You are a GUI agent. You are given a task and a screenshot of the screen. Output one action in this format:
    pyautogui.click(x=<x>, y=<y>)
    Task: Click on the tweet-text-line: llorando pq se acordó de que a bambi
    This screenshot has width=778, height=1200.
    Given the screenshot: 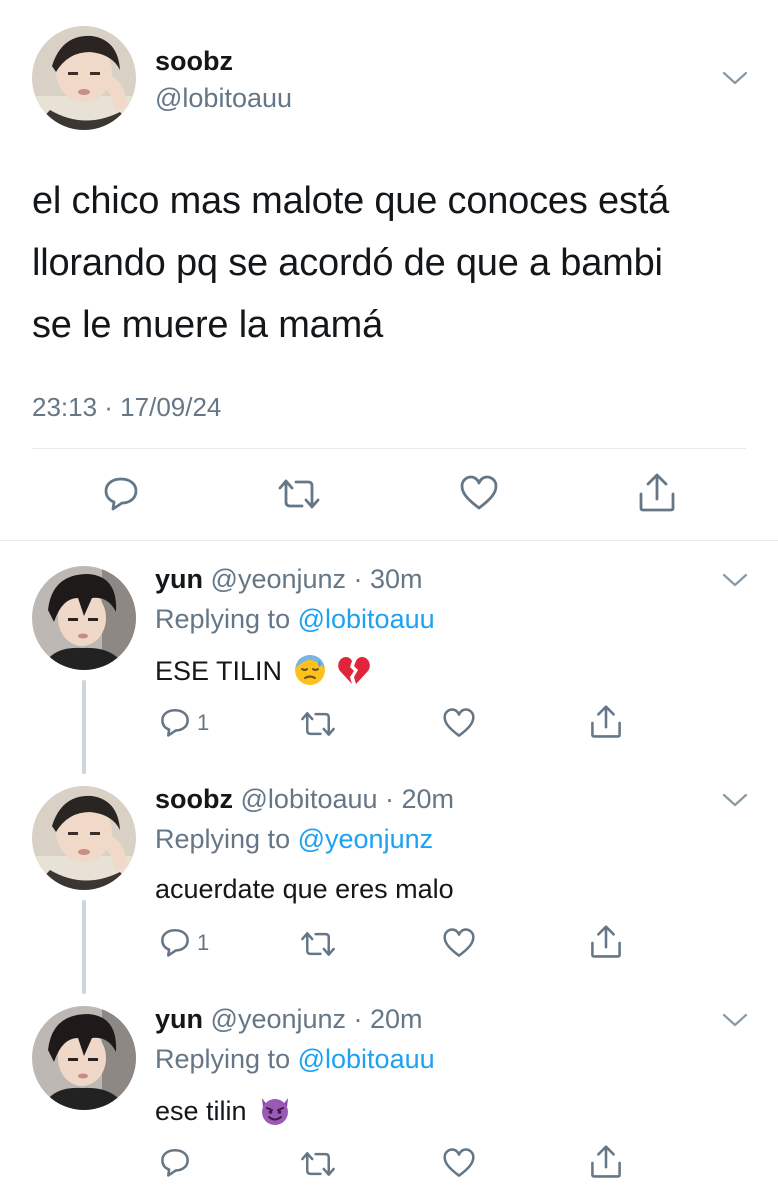 What is the action you would take?
    pyautogui.click(x=347, y=263)
    